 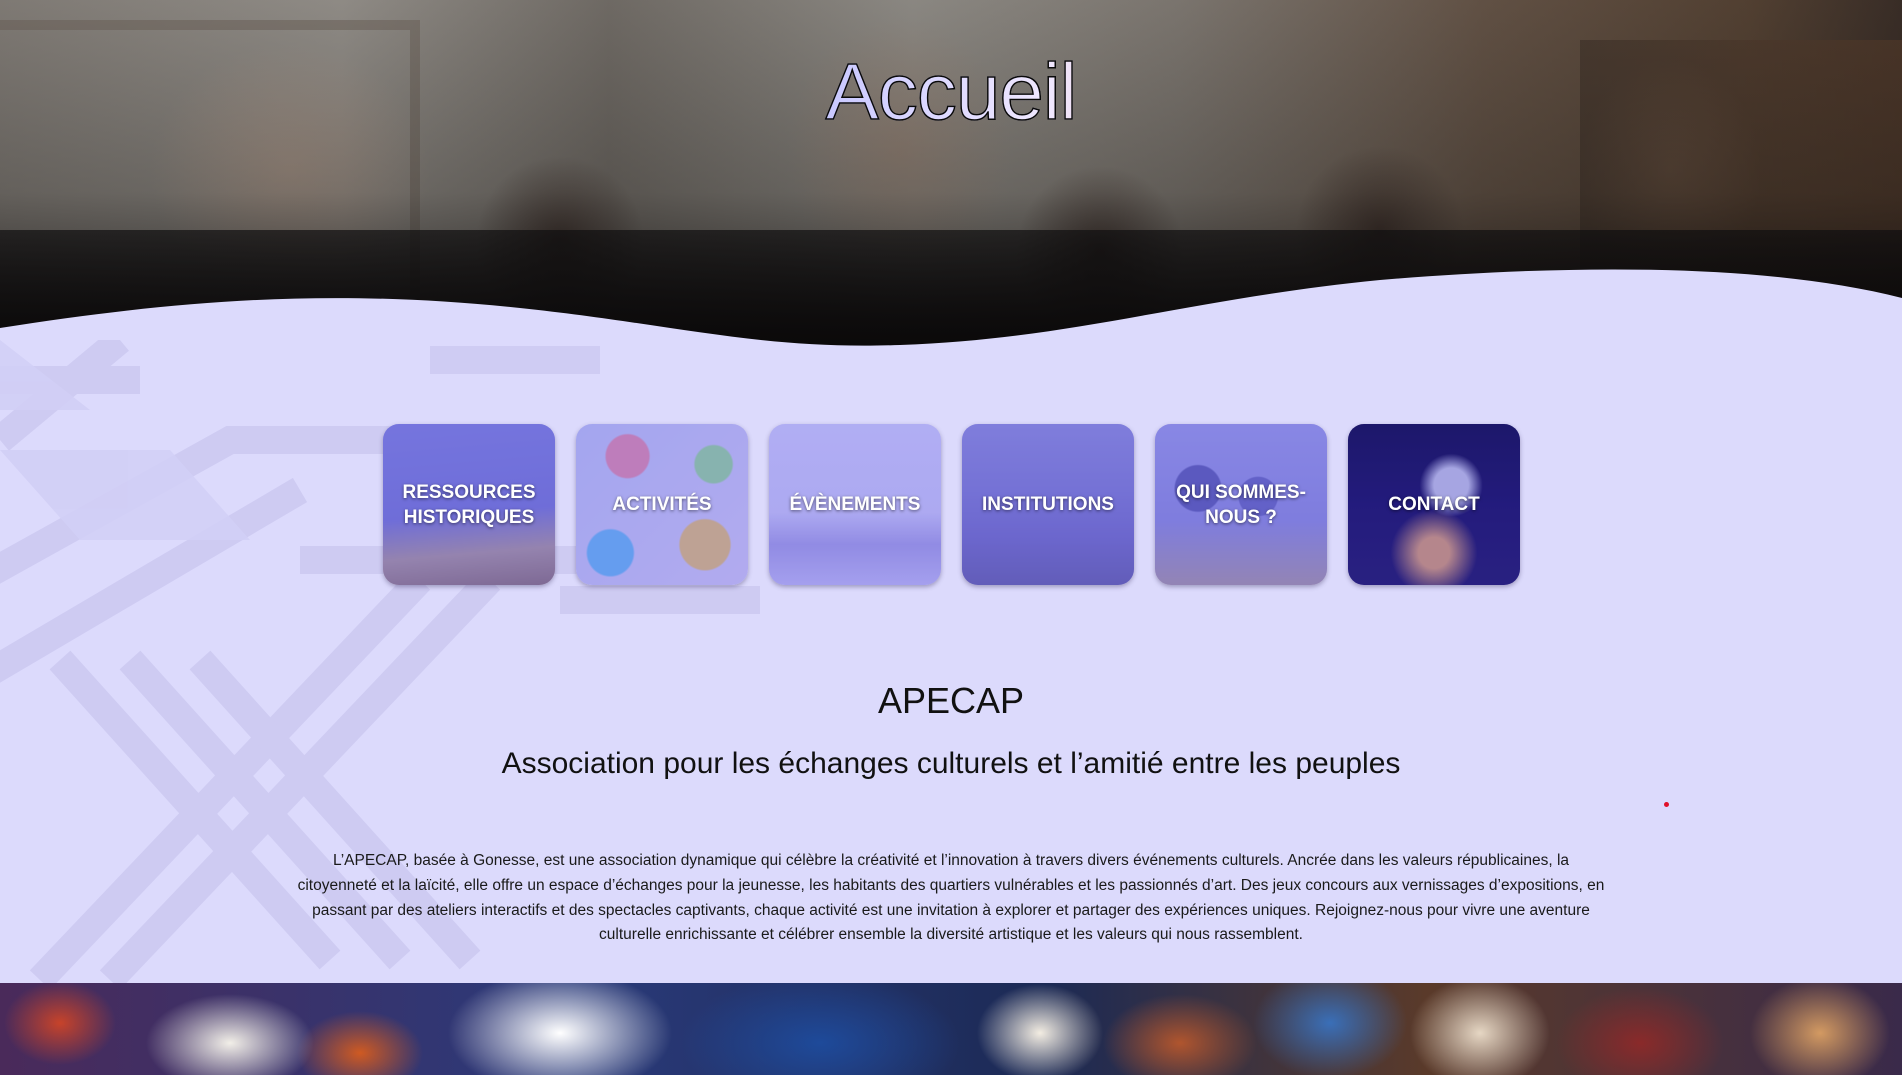 What do you see at coordinates (951, 92) in the screenshot?
I see `page-title: Accueil` at bounding box center [951, 92].